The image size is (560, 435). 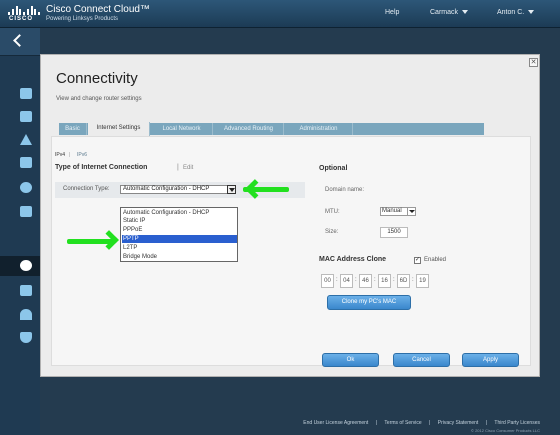 What do you see at coordinates (327, 281) in the screenshot?
I see `mac-field-1: 00` at bounding box center [327, 281].